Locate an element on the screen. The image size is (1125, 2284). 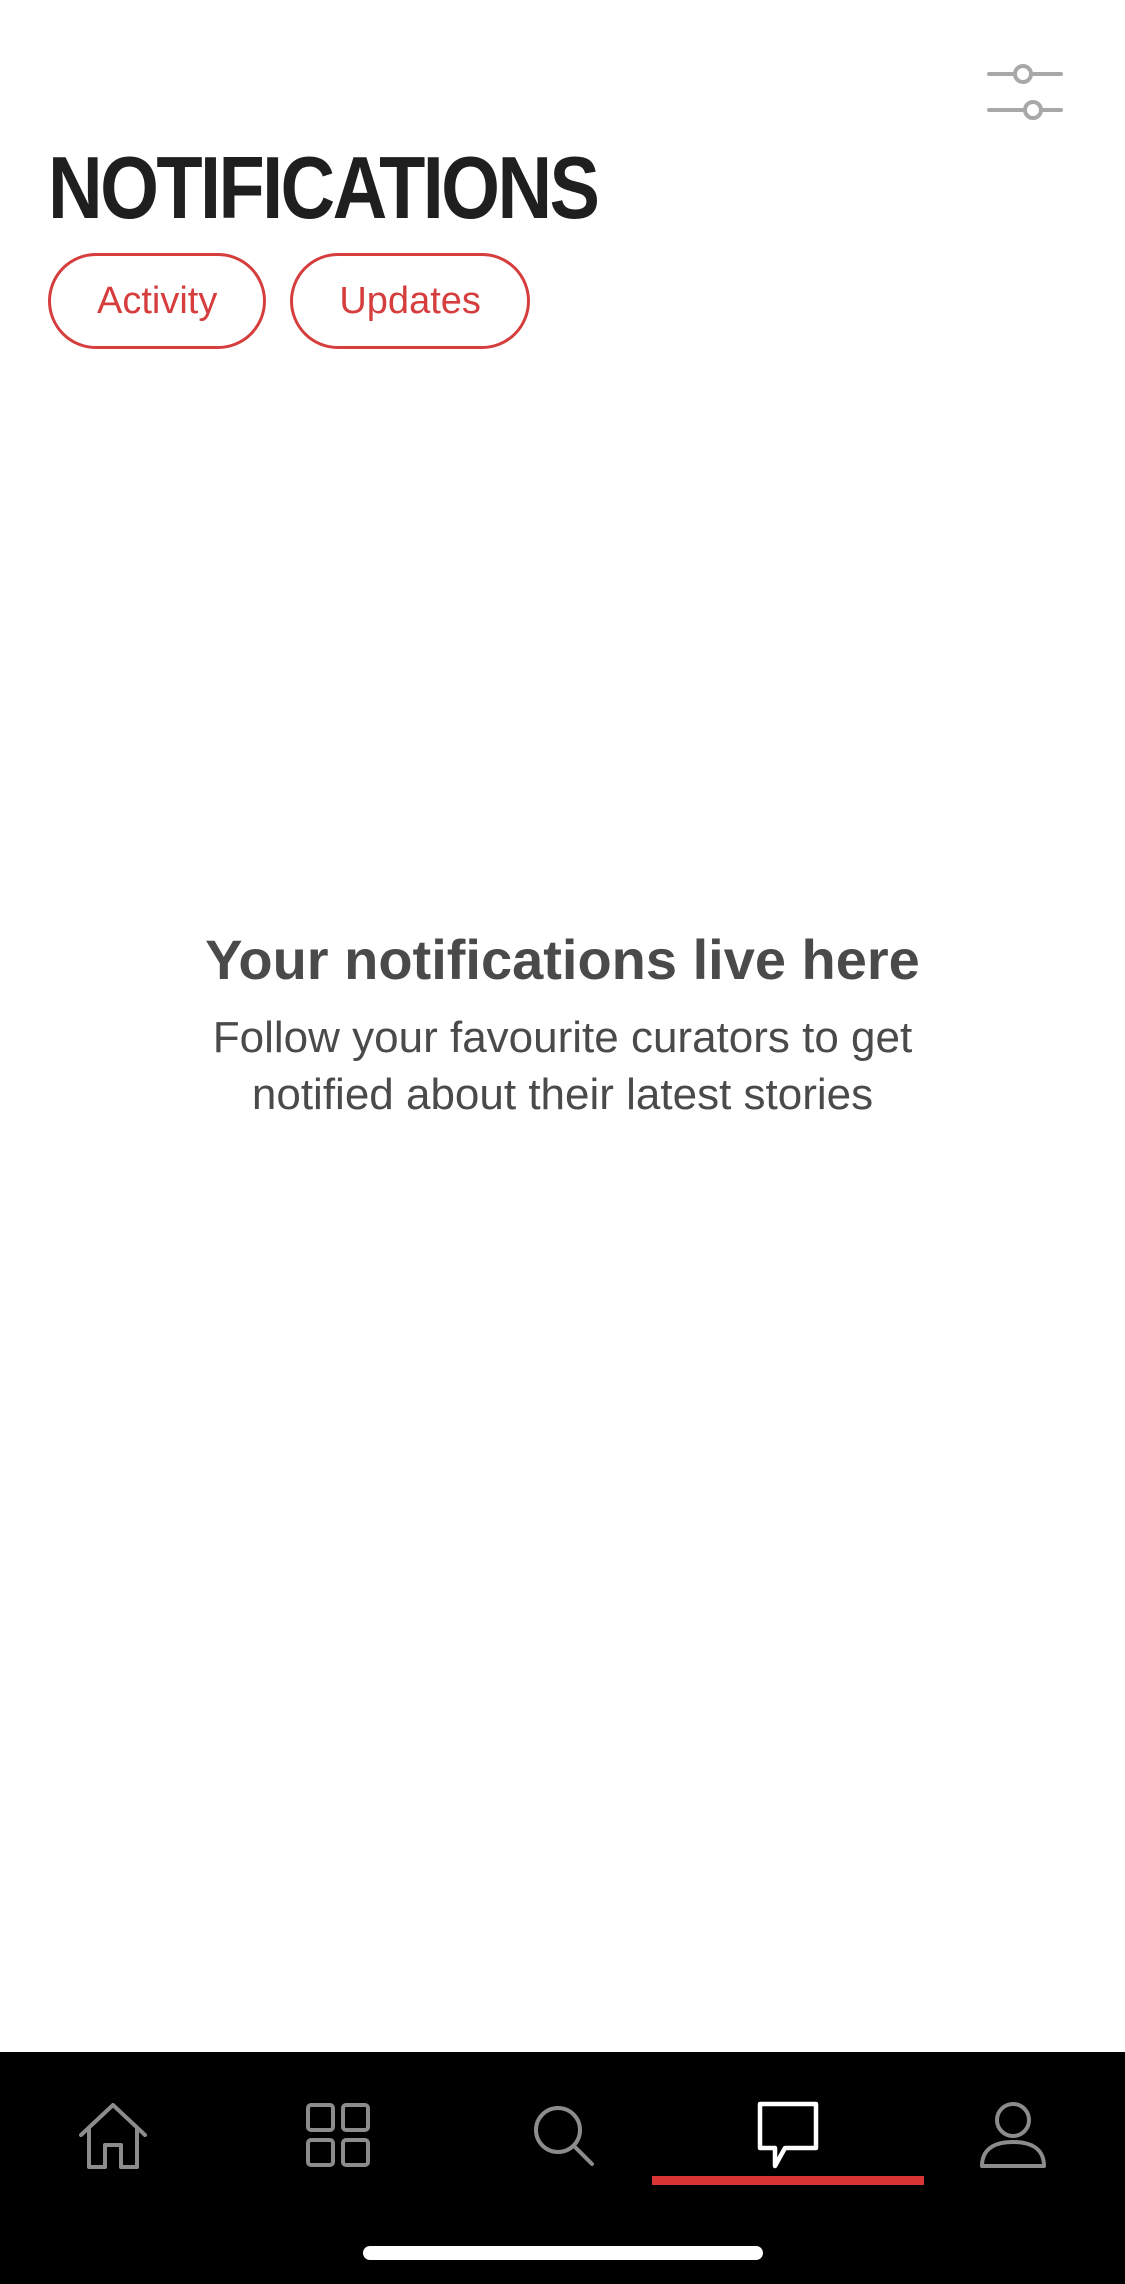
sliders-icon is located at coordinates (1025, 92).